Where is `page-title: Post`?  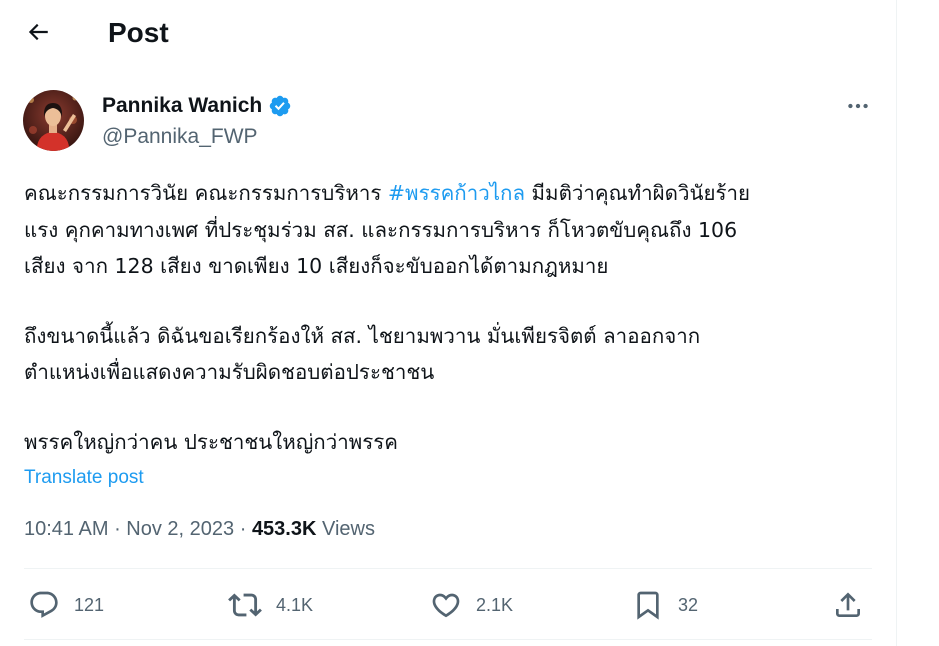 page-title: Post is located at coordinates (138, 32).